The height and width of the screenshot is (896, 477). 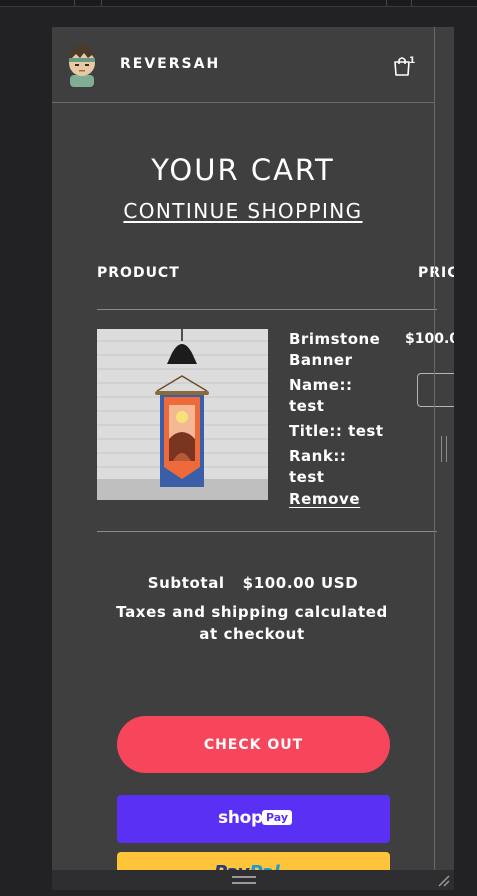 What do you see at coordinates (344, 467) in the screenshot?
I see `product-option-rank: Rank:: test` at bounding box center [344, 467].